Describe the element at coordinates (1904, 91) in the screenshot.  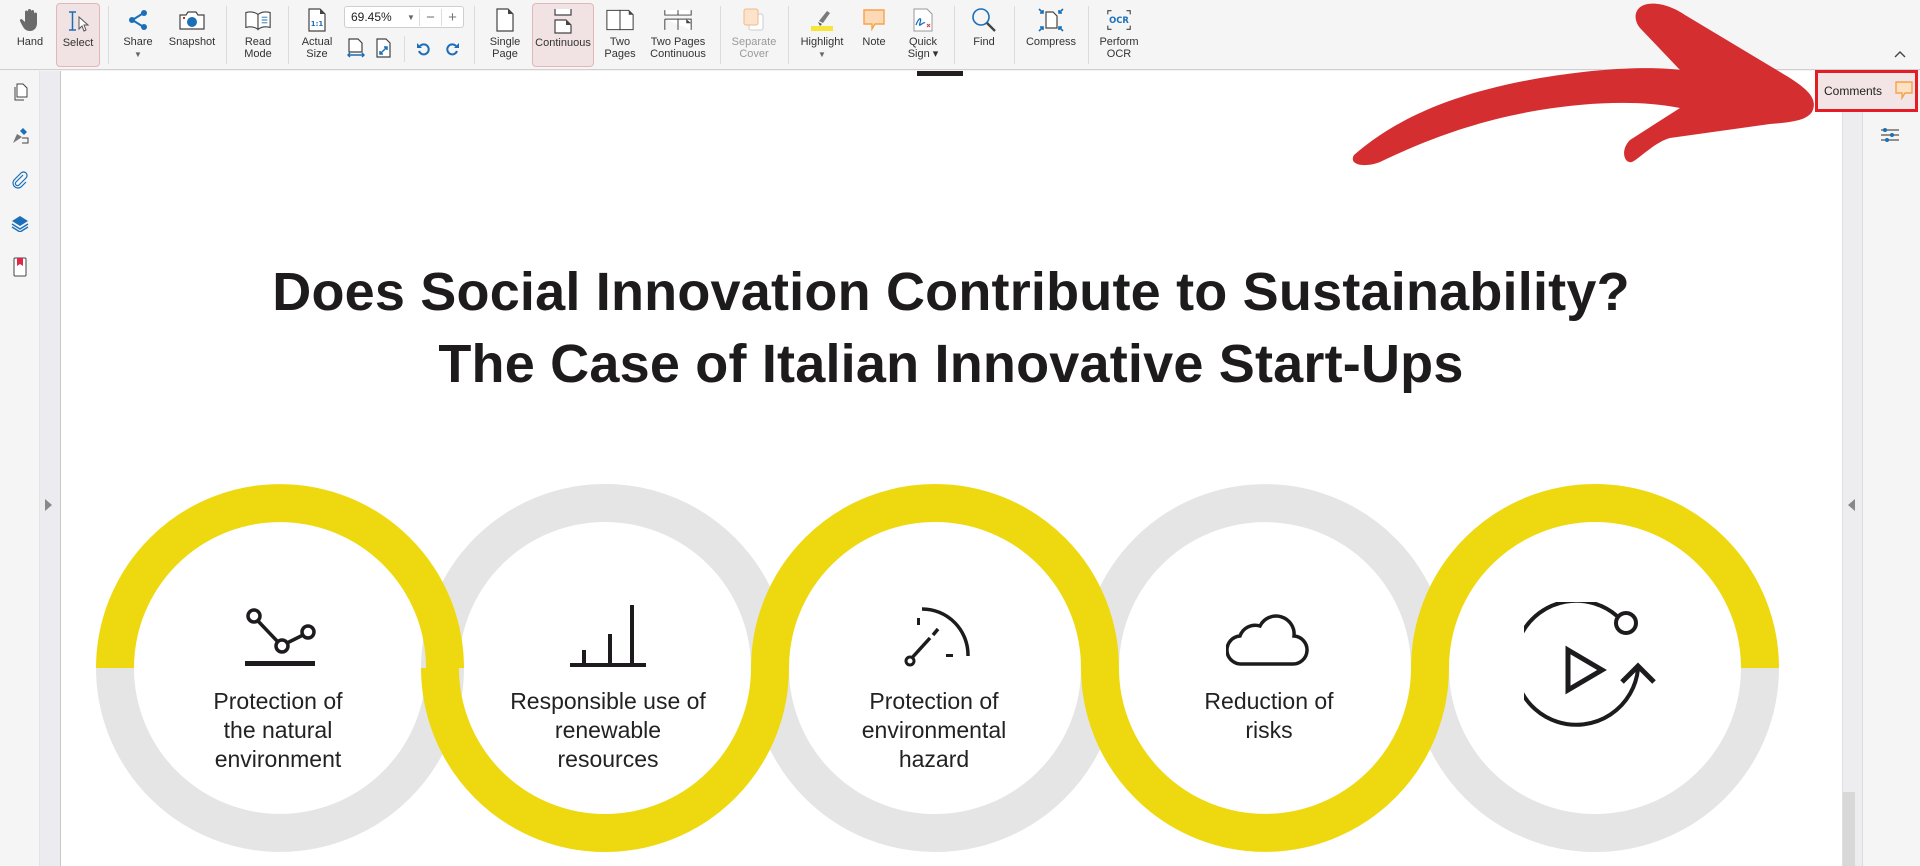
I see `comment-bubble-icon` at that location.